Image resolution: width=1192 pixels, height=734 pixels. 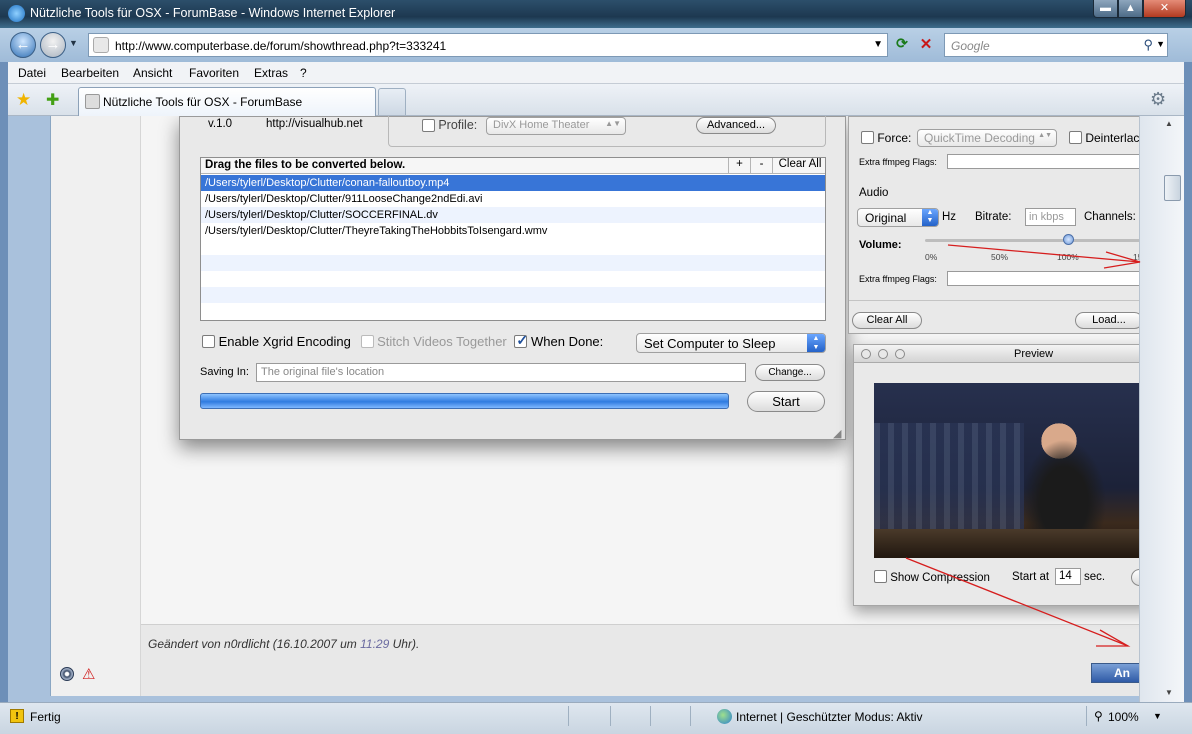 What do you see at coordinates (1112, 138) in the screenshot?
I see `deinterlace-label: Deinterlac` at bounding box center [1112, 138].